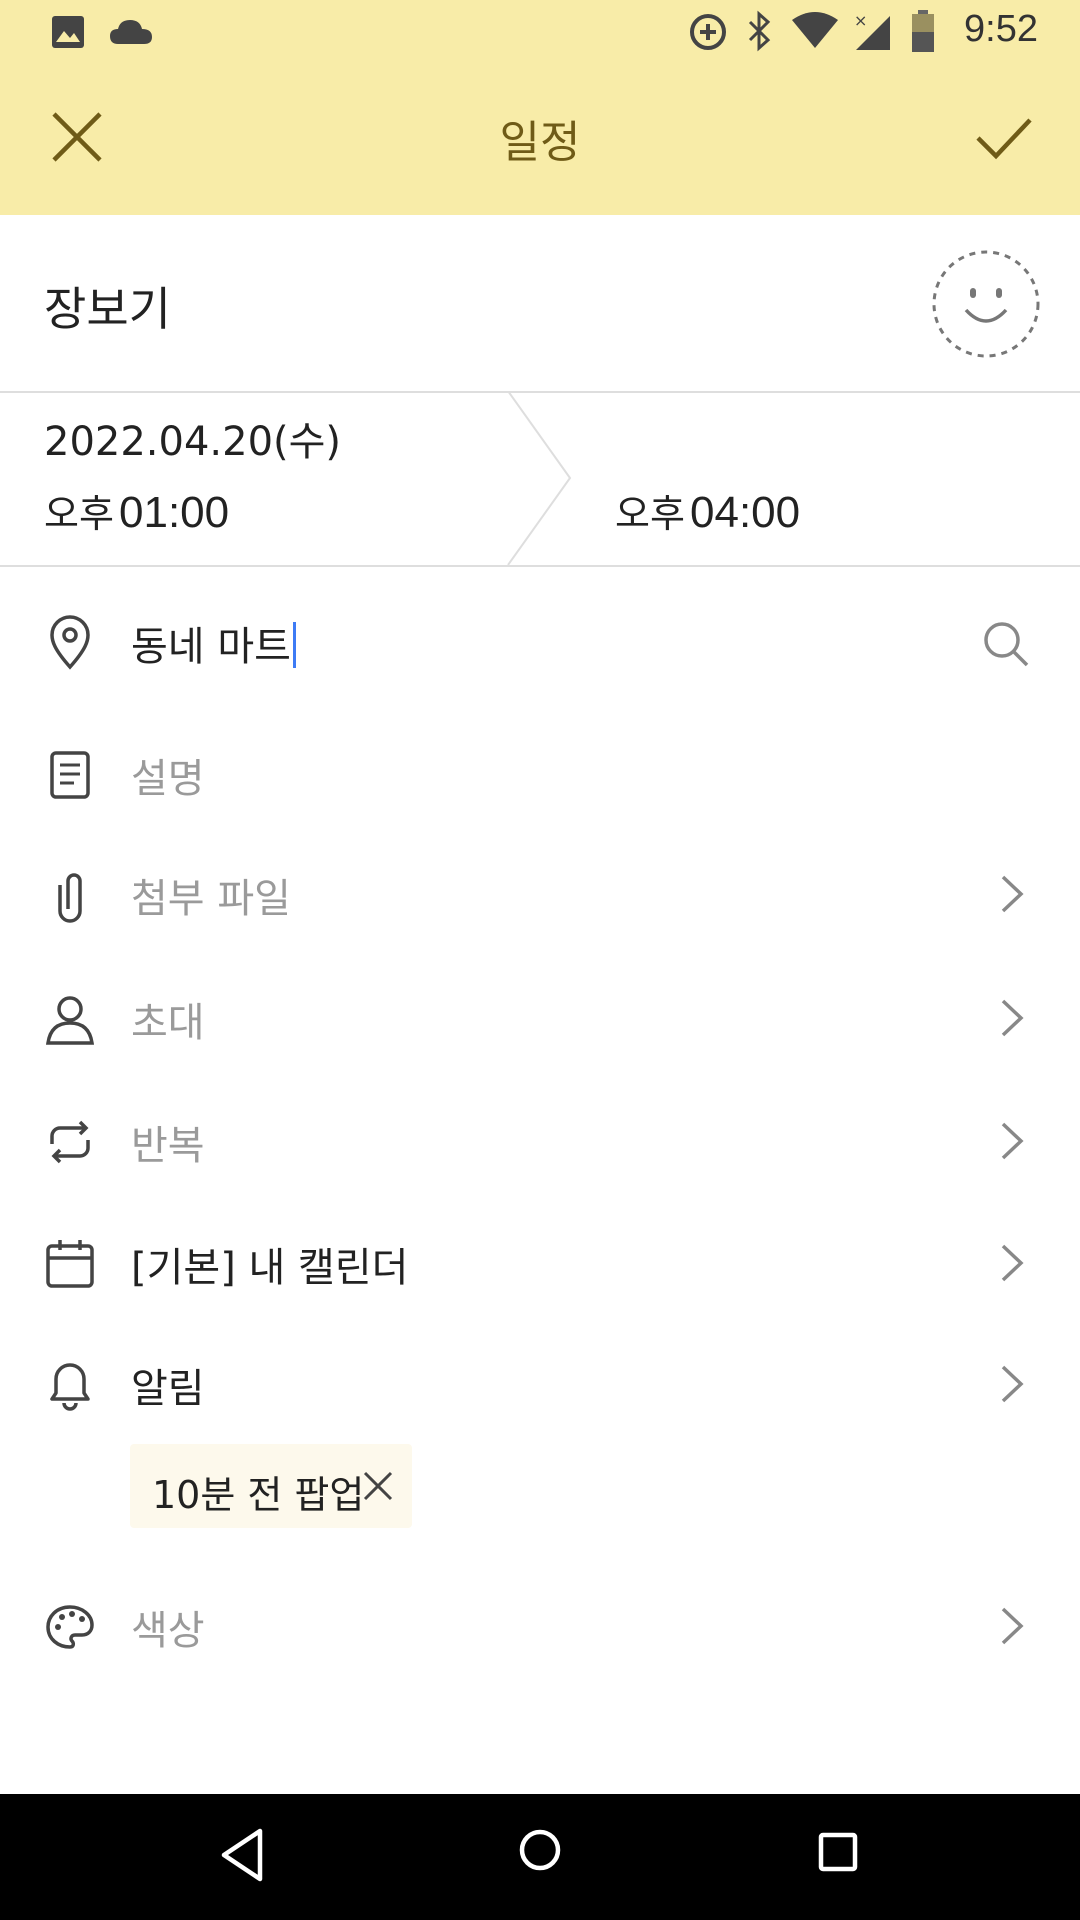 The image size is (1080, 1920). Describe the element at coordinates (70, 1387) in the screenshot. I see `bell-icon` at that location.